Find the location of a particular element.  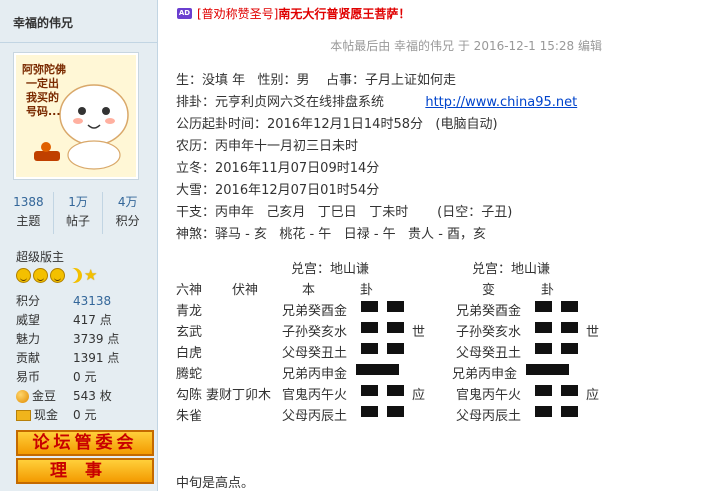

stat-topics-value: 1388 is located at coordinates (28, 202).